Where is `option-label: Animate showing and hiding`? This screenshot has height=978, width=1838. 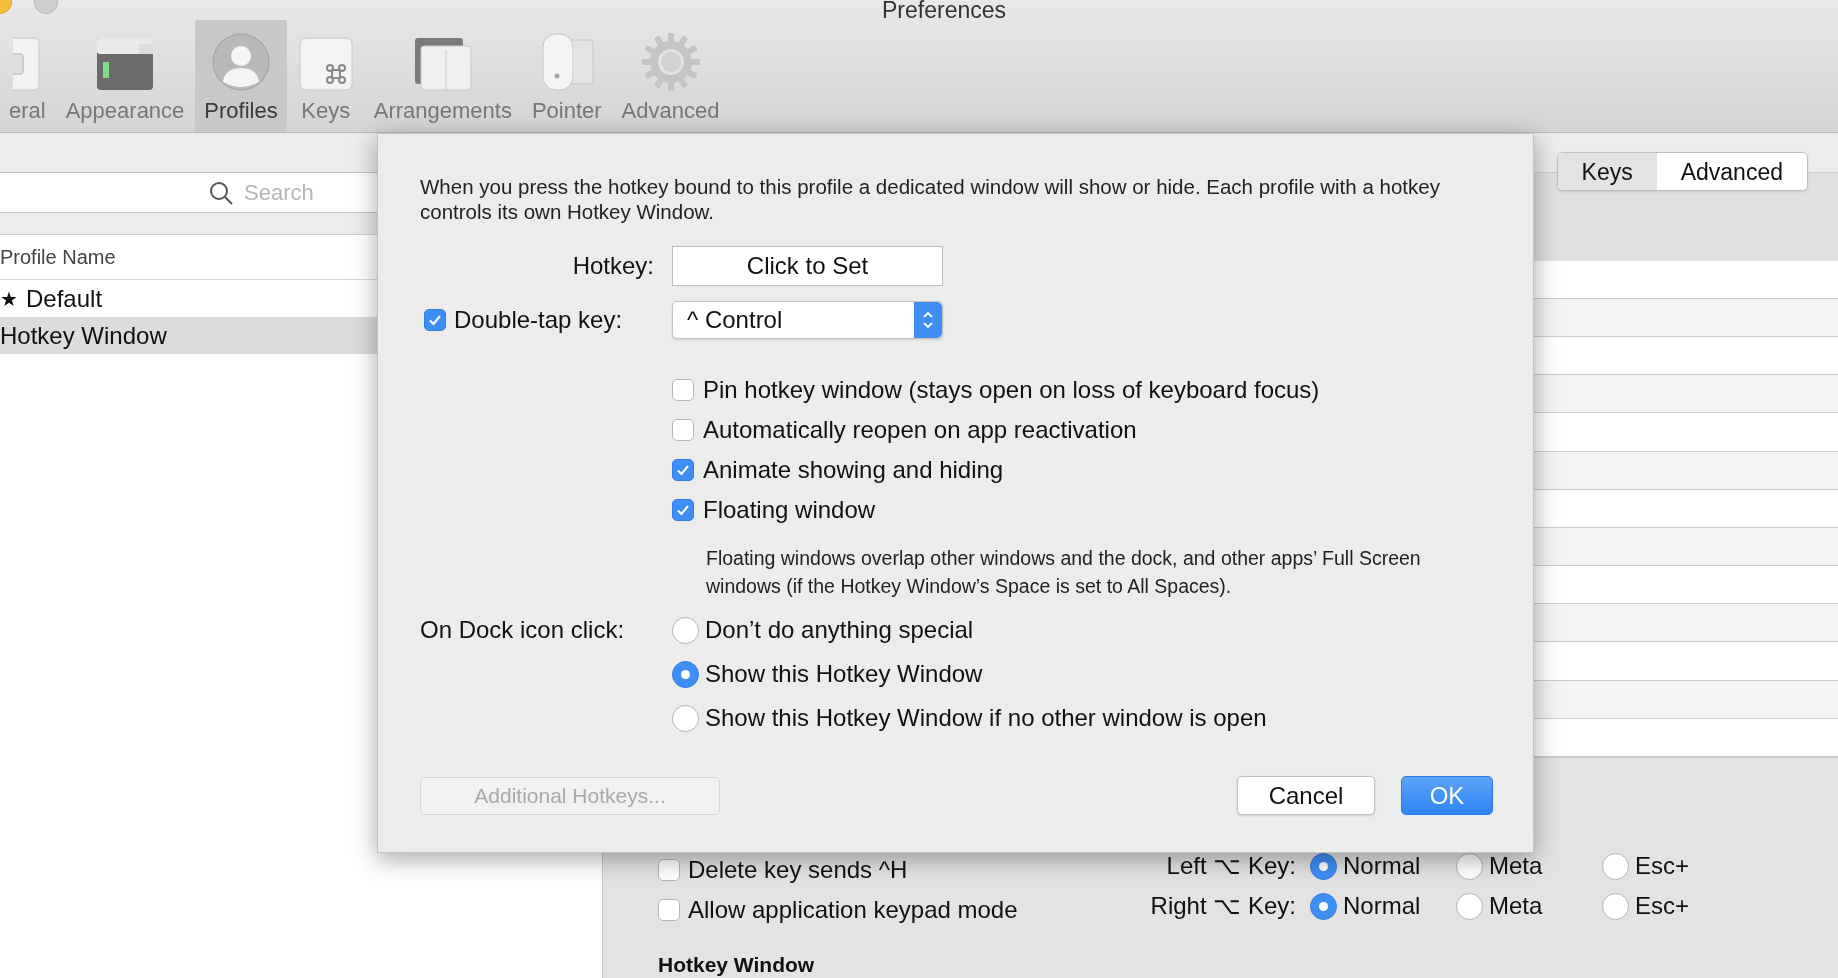 option-label: Animate showing and hiding is located at coordinates (853, 470).